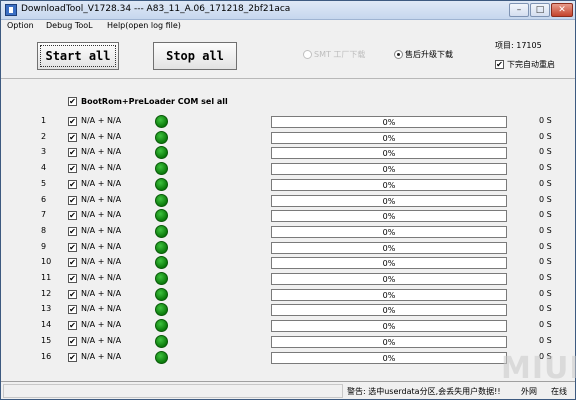 The width and height of the screenshot is (576, 400). Describe the element at coordinates (44, 136) in the screenshot. I see `row-index: 2` at that location.